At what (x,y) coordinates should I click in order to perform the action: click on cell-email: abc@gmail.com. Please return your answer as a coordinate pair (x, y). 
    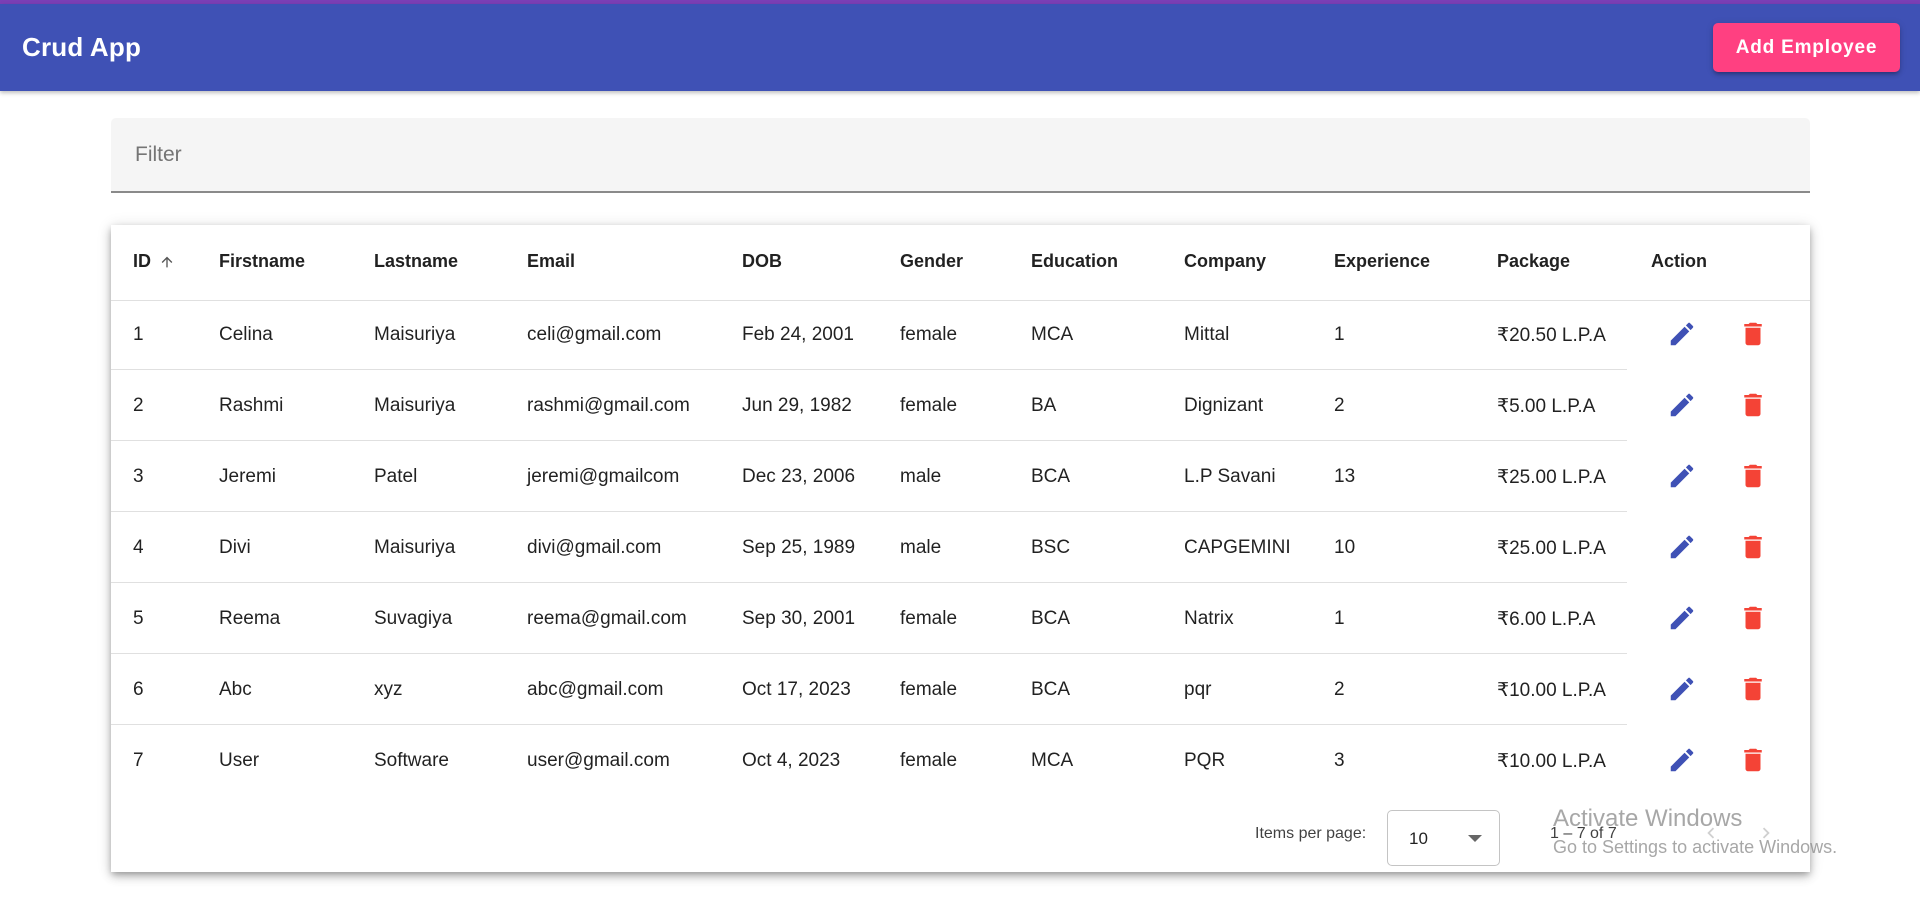
    Looking at the image, I should click on (595, 689).